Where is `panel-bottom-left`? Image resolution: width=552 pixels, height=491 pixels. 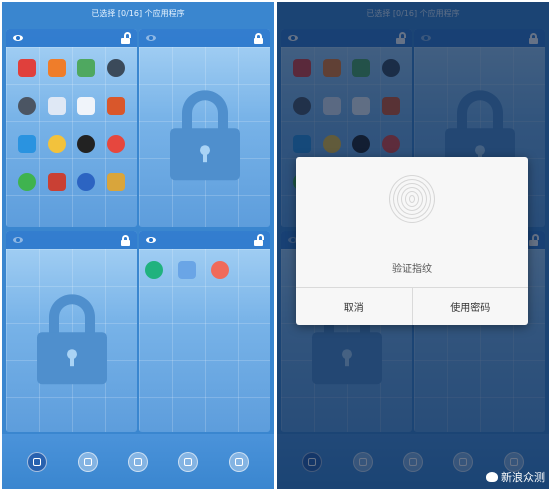 panel-bottom-left is located at coordinates (71, 331).